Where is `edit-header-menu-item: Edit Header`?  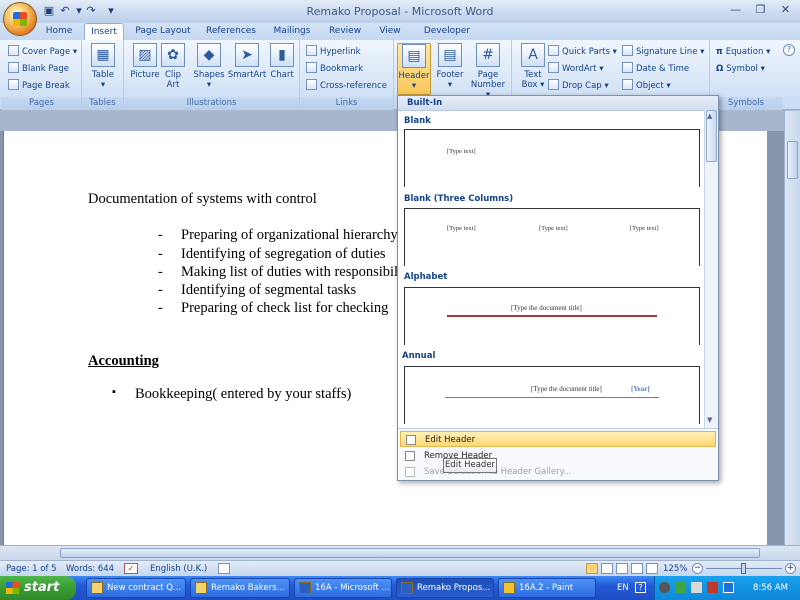 edit-header-menu-item: Edit Header is located at coordinates (558, 439).